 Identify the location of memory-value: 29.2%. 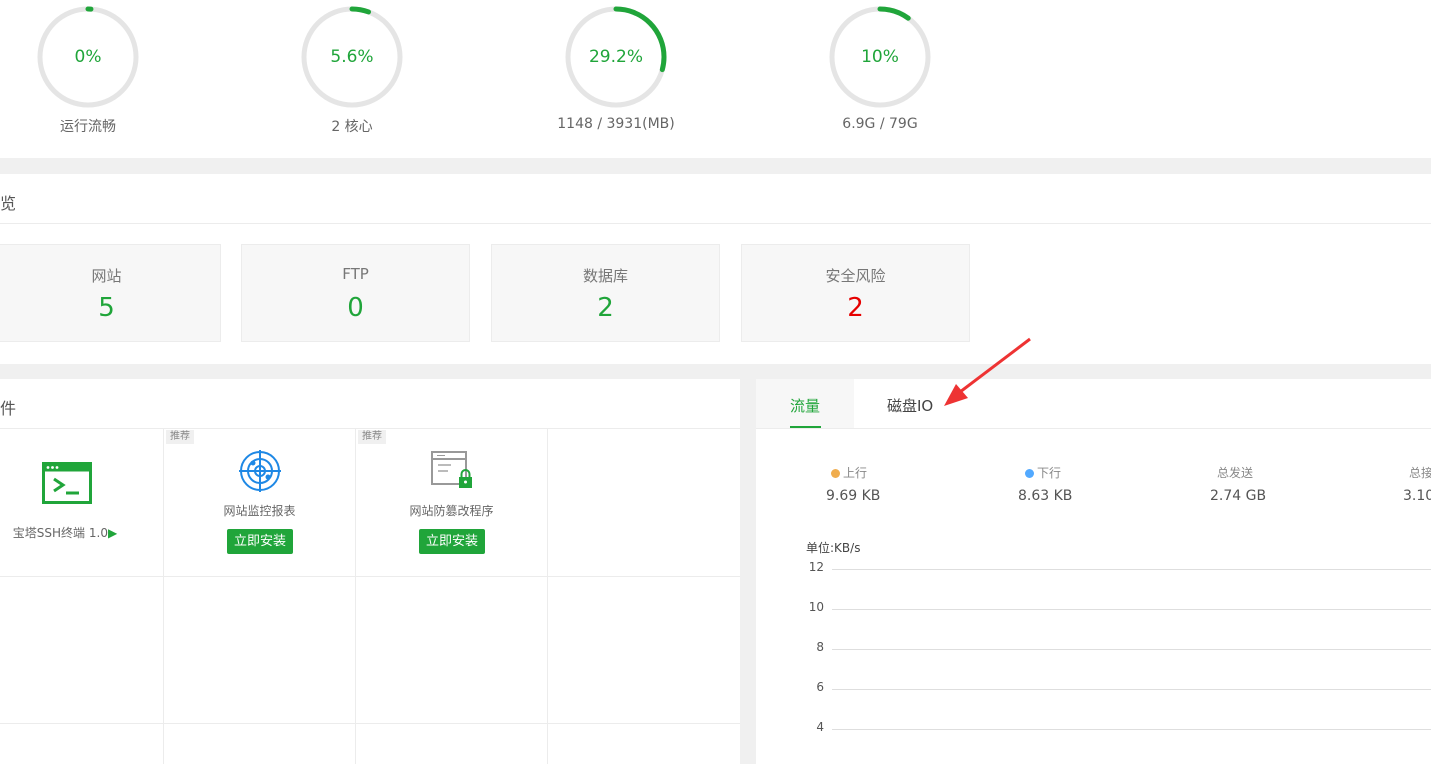
(615, 57).